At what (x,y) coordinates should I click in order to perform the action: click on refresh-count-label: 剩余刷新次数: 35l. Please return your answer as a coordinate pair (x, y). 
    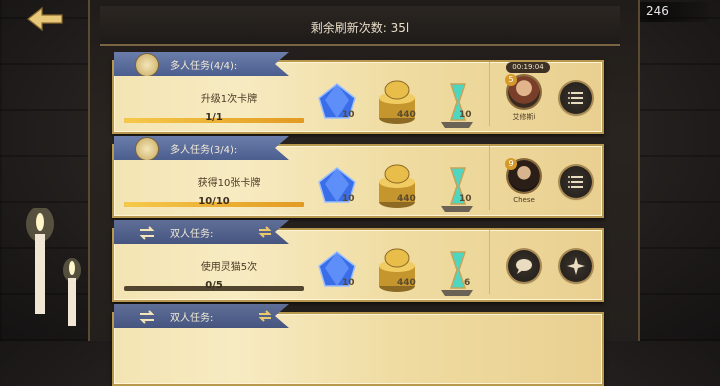
    Looking at the image, I should click on (360, 28).